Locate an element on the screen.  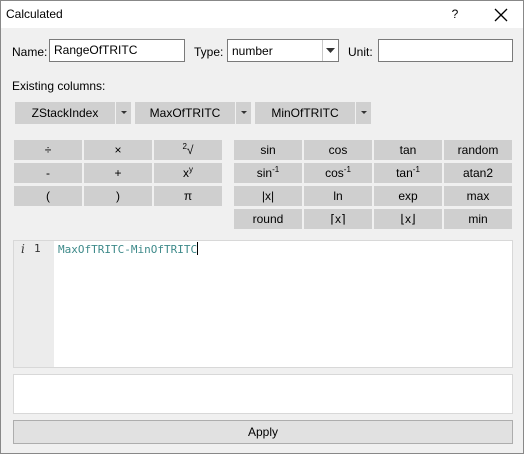
min-button: min is located at coordinates (478, 219).